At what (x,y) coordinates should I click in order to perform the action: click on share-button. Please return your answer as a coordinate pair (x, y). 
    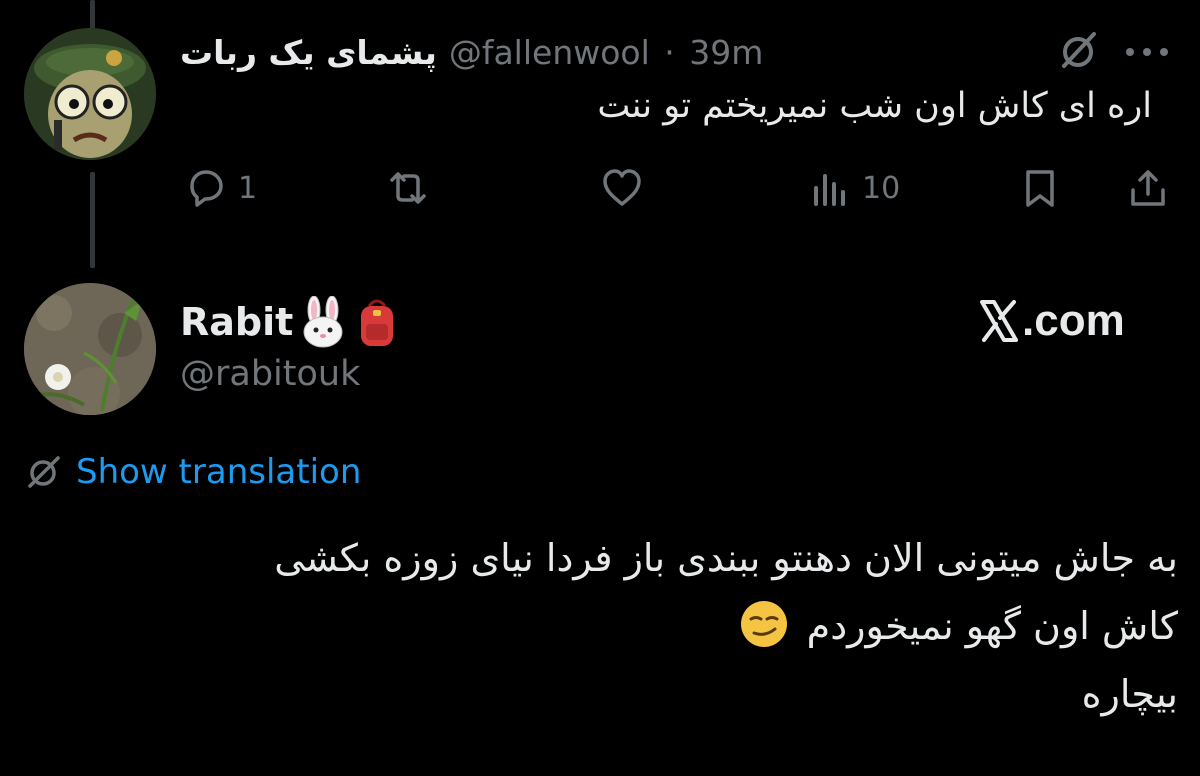
    Looking at the image, I should click on (1148, 188).